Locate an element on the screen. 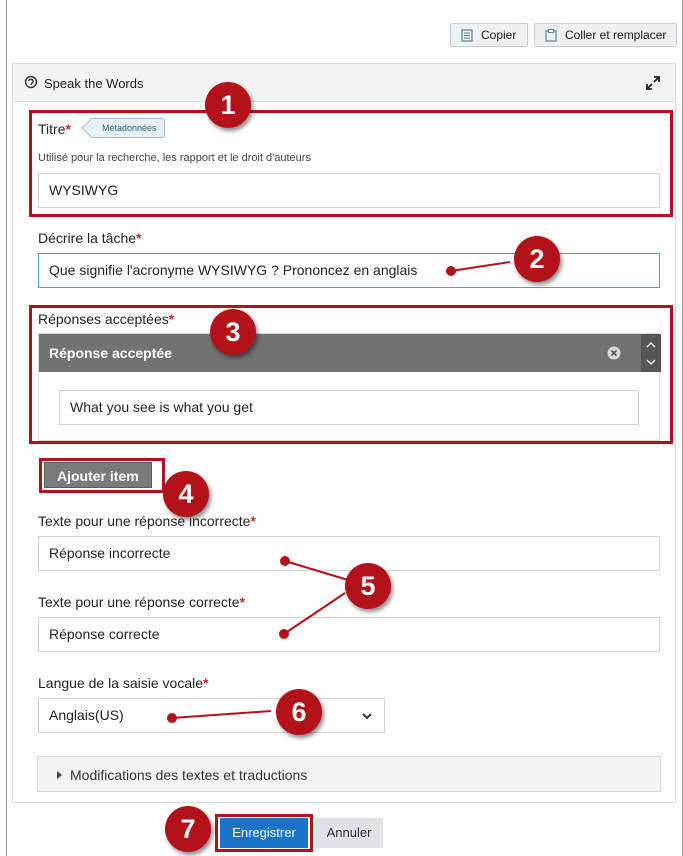 The image size is (683, 856). reorder-control is located at coordinates (651, 353).